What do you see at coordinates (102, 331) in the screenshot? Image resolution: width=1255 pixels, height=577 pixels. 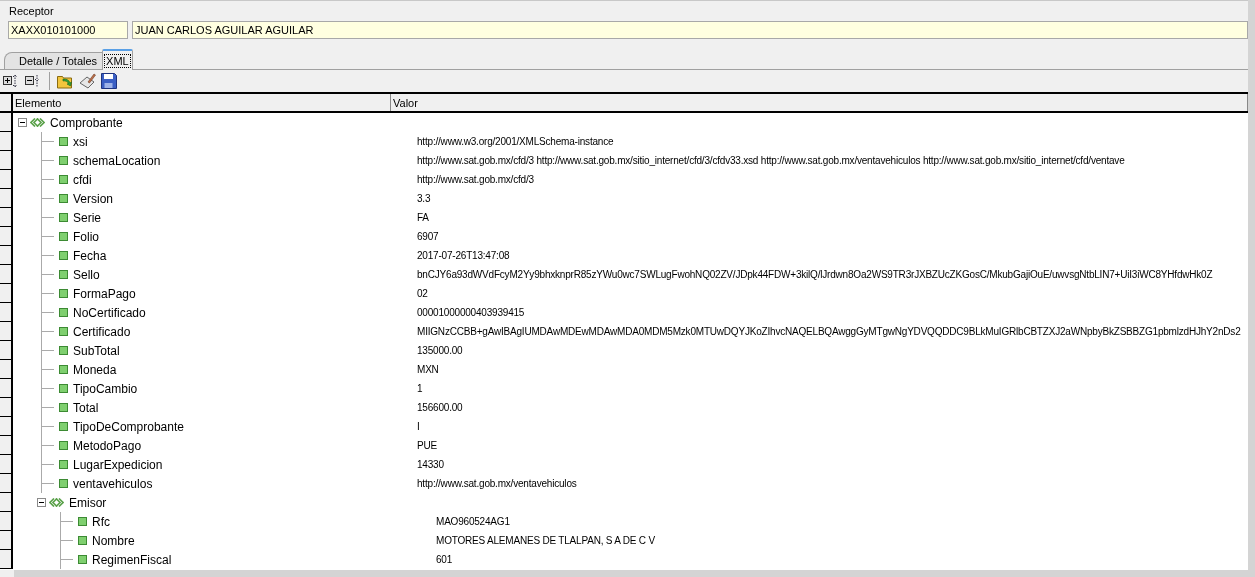 I see `attribute-name: Certificado` at bounding box center [102, 331].